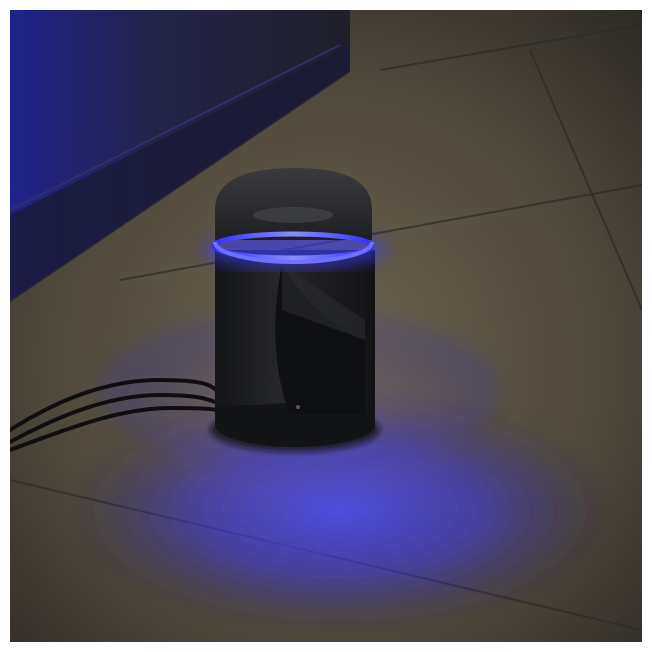 This screenshot has height=652, width=652. What do you see at coordinates (295, 307) in the screenshot?
I see `bollard-light` at bounding box center [295, 307].